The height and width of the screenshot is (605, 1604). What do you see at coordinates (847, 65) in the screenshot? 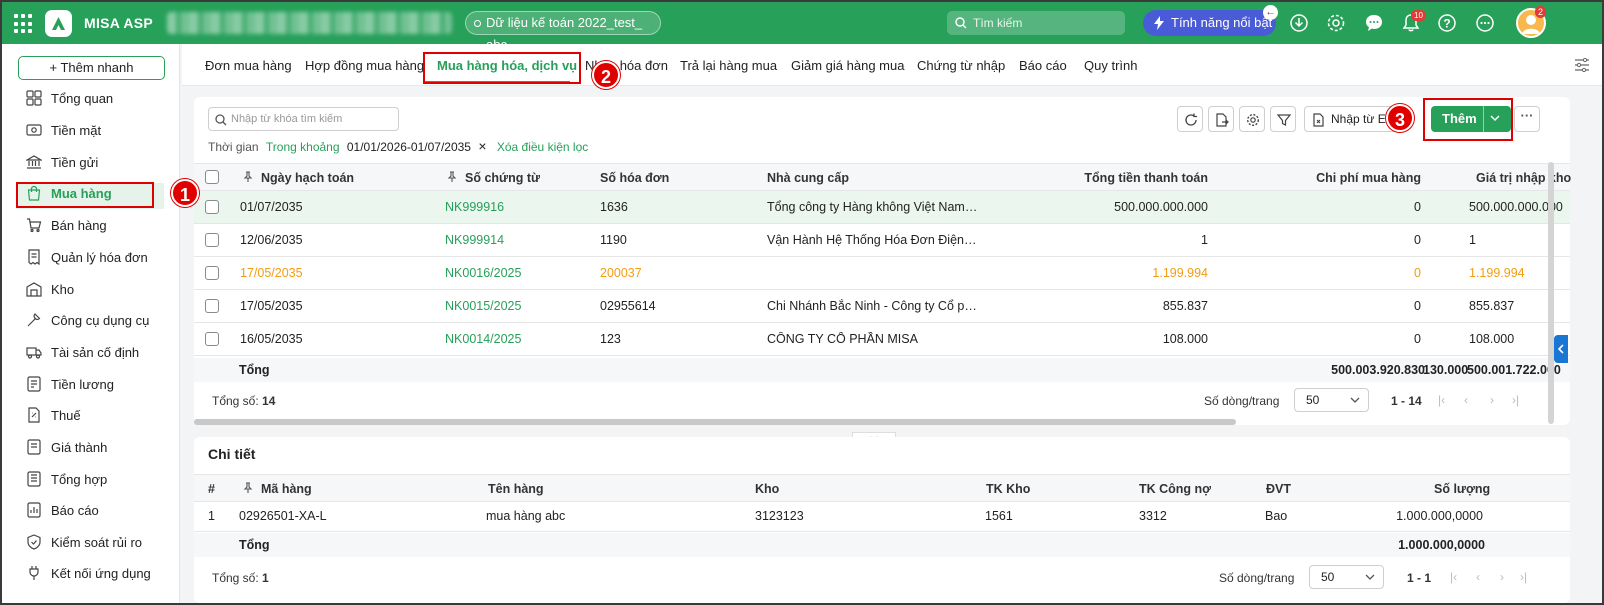
I see `tab-purchase-discount: Giảm giá hàng mua` at bounding box center [847, 65].